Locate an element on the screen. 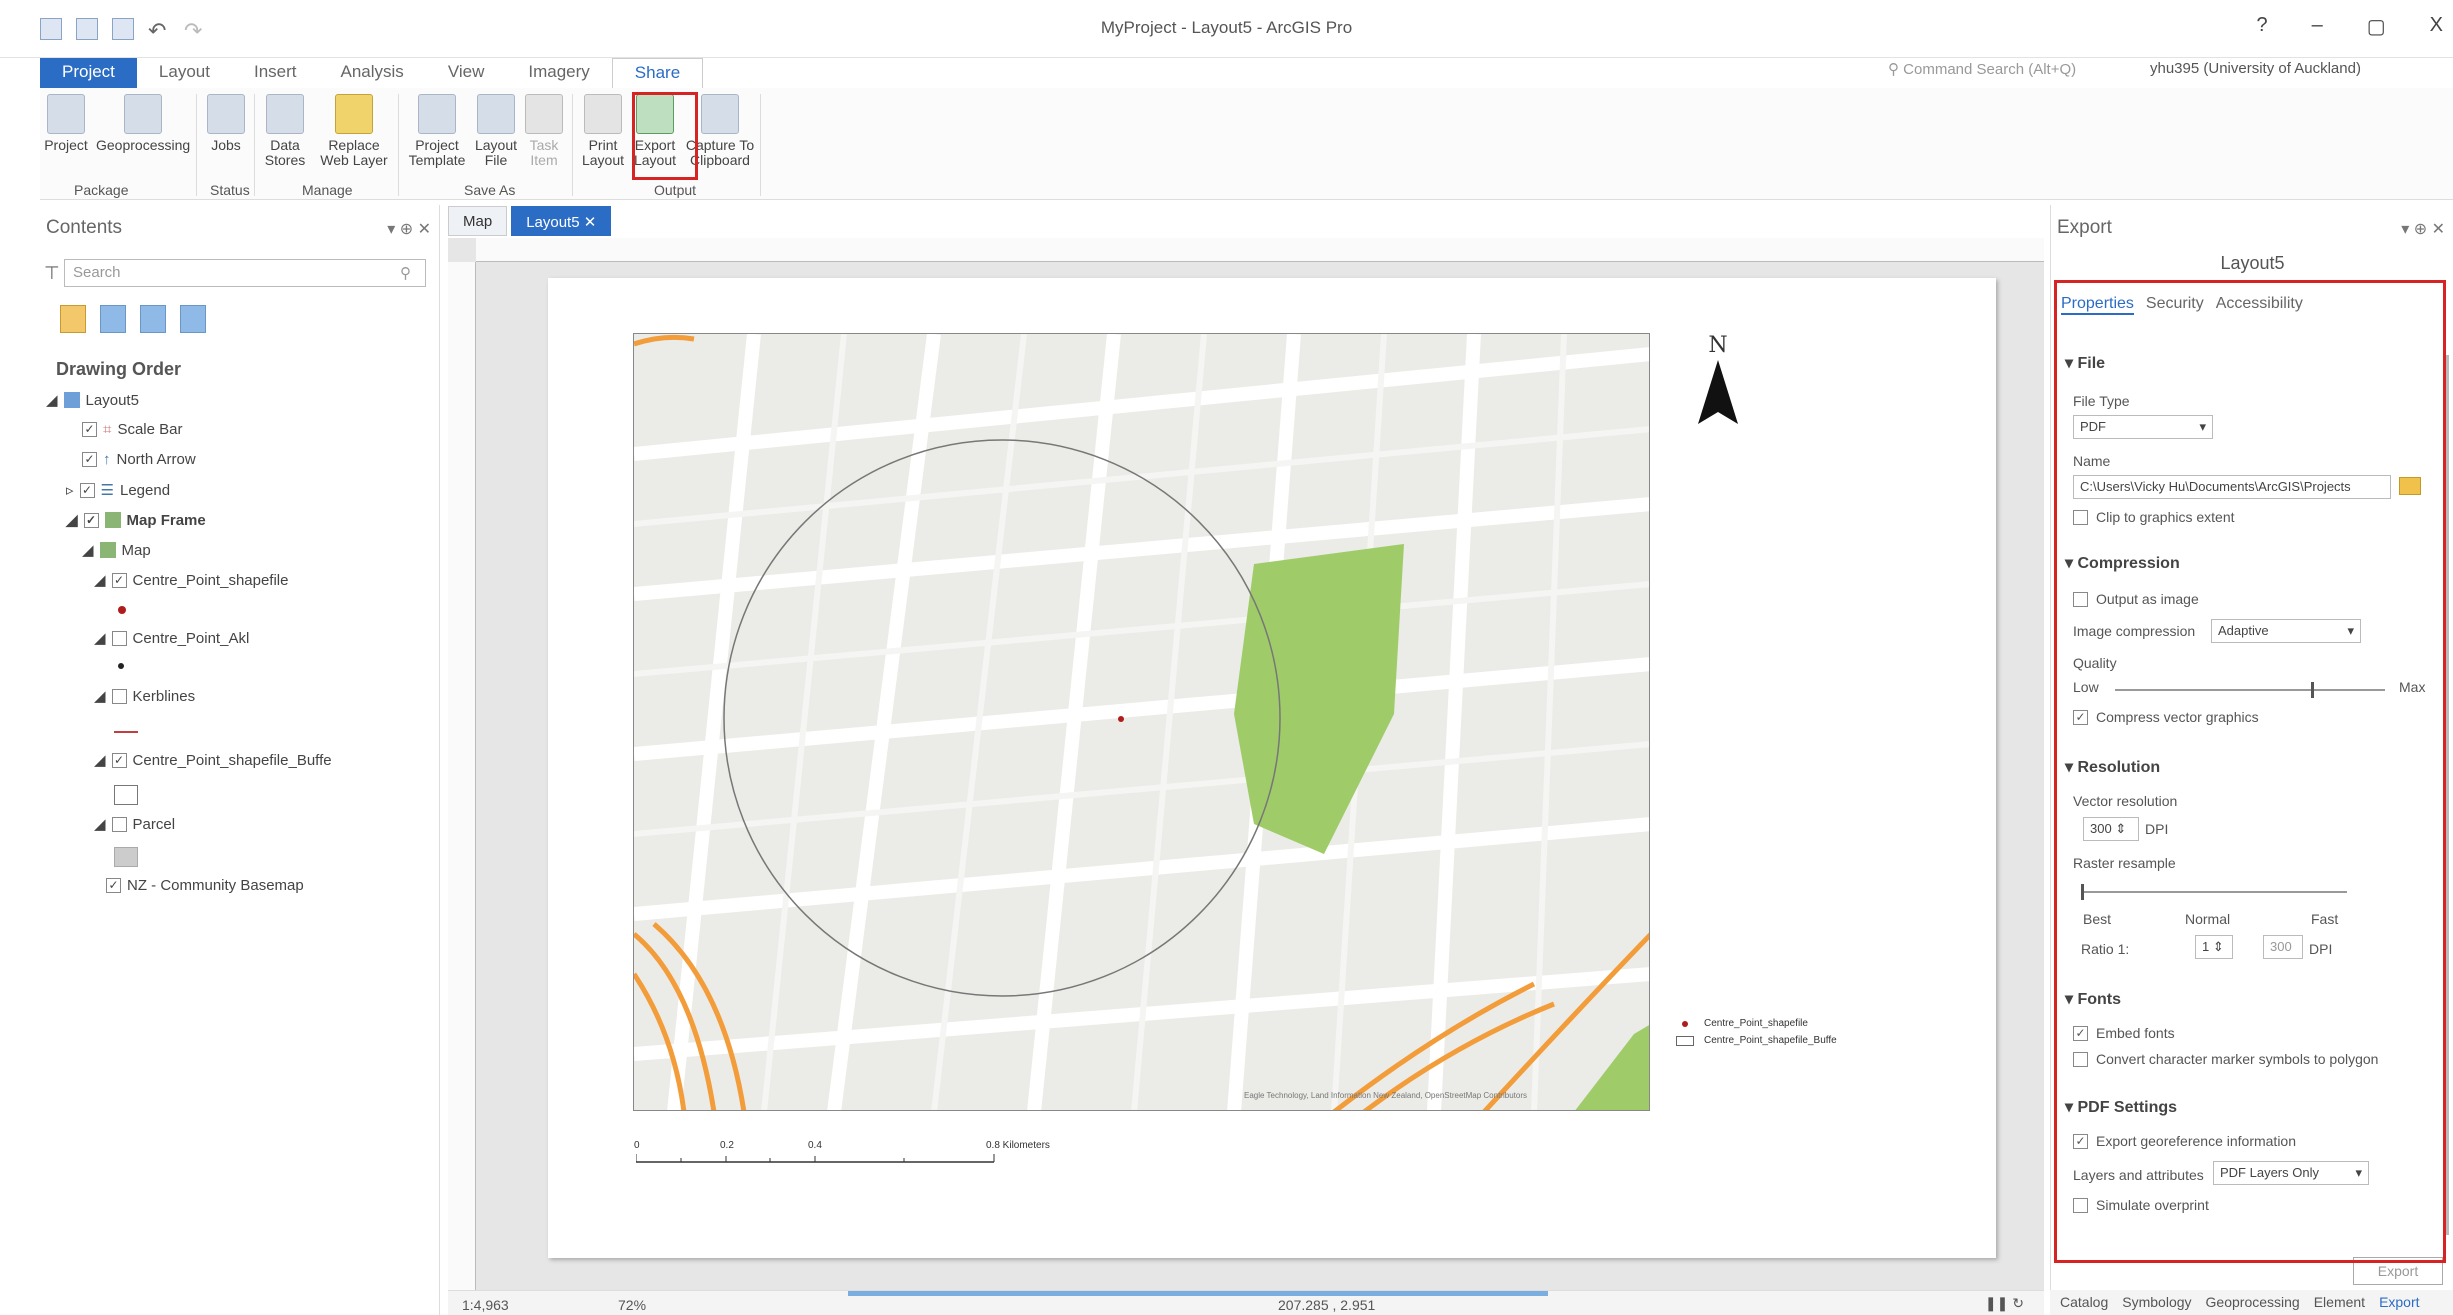 The width and height of the screenshot is (2453, 1315). toc-layout5: ◢ Layout5 is located at coordinates (92, 400).